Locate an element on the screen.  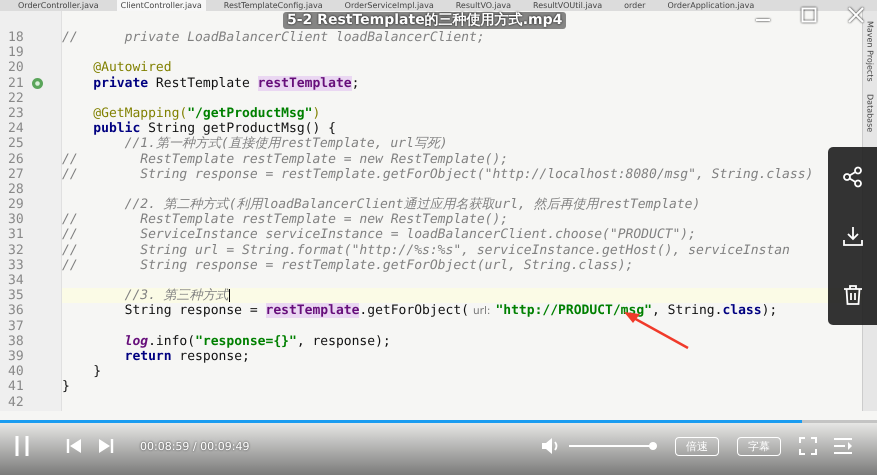
code-line: //1.第一种方式(直接使用restTemplate, url写死) is located at coordinates (286, 144).